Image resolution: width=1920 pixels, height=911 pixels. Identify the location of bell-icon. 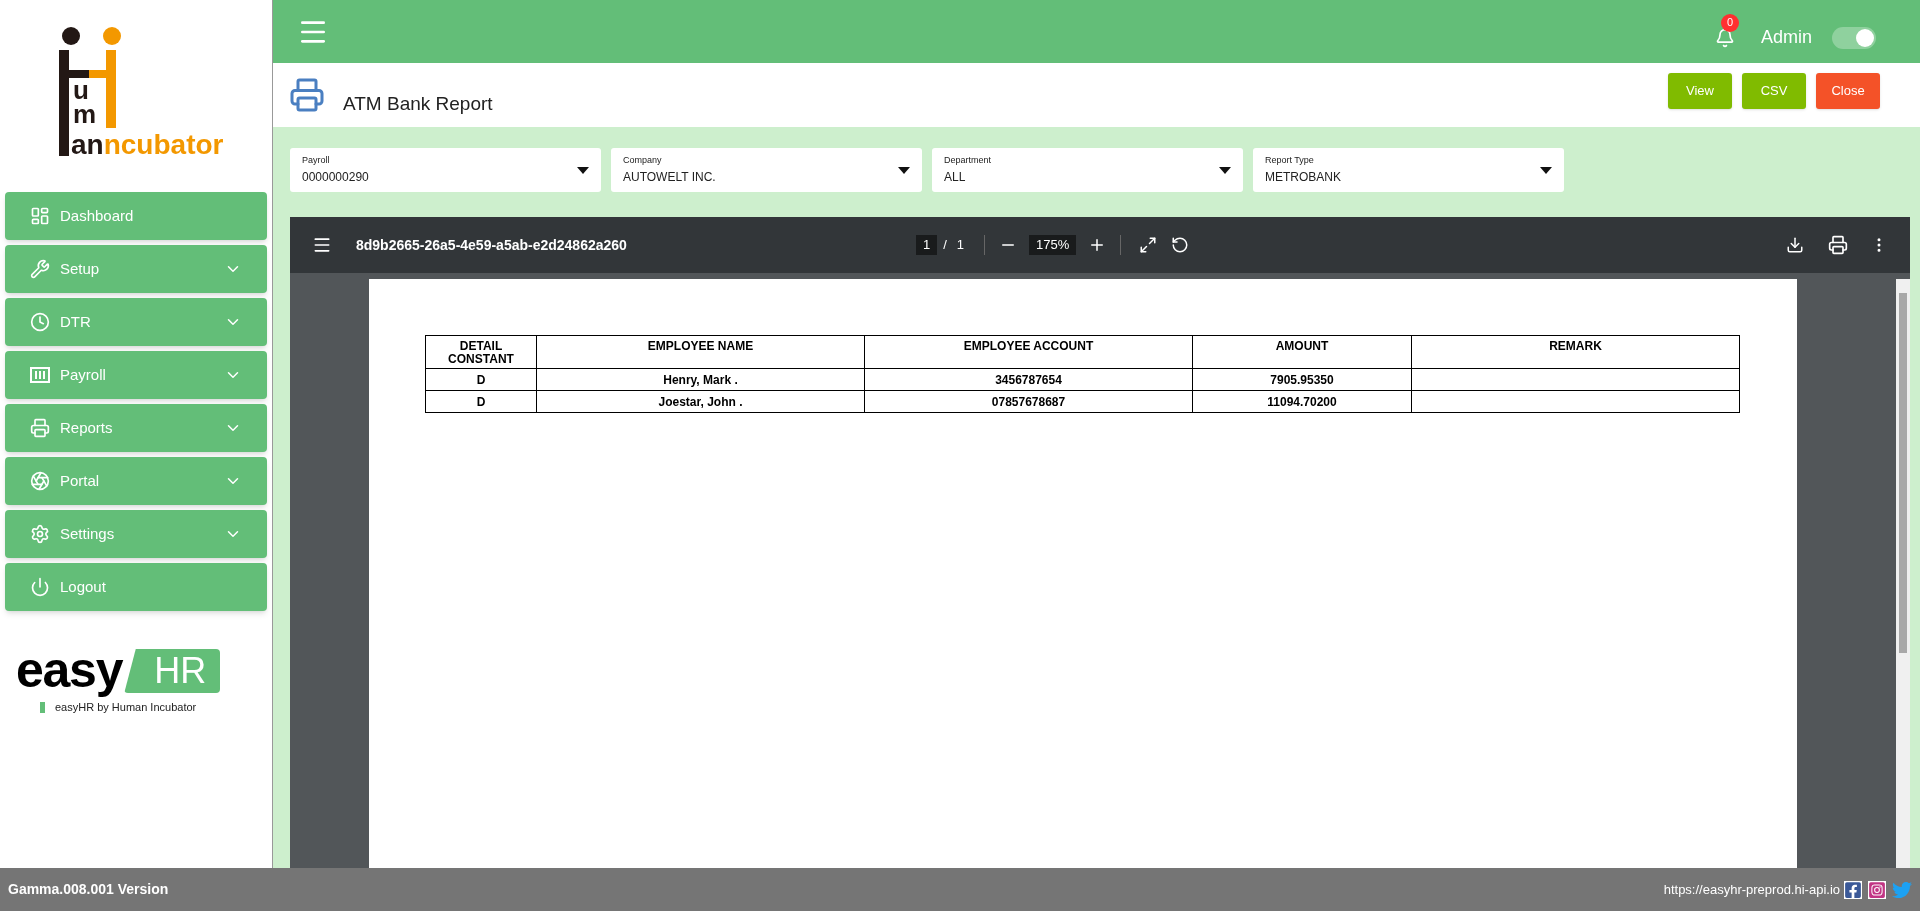
(1724, 37).